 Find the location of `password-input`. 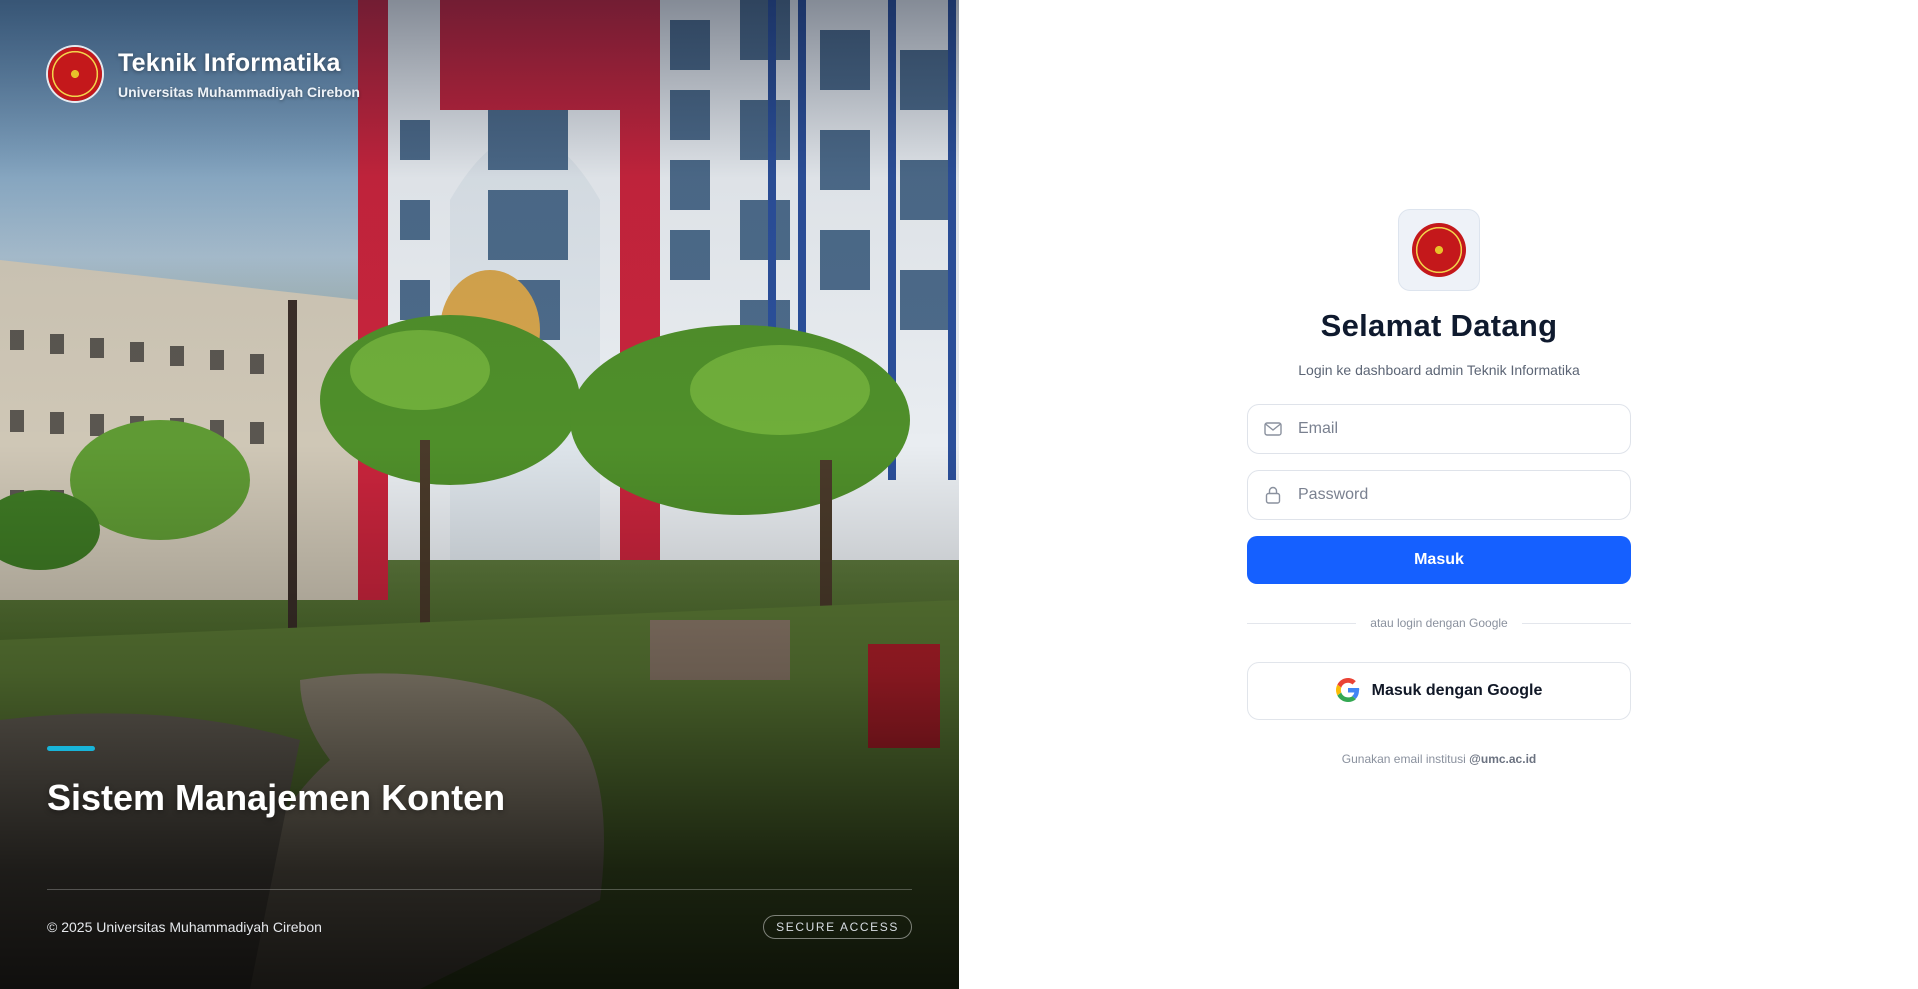

password-input is located at coordinates (1456, 495).